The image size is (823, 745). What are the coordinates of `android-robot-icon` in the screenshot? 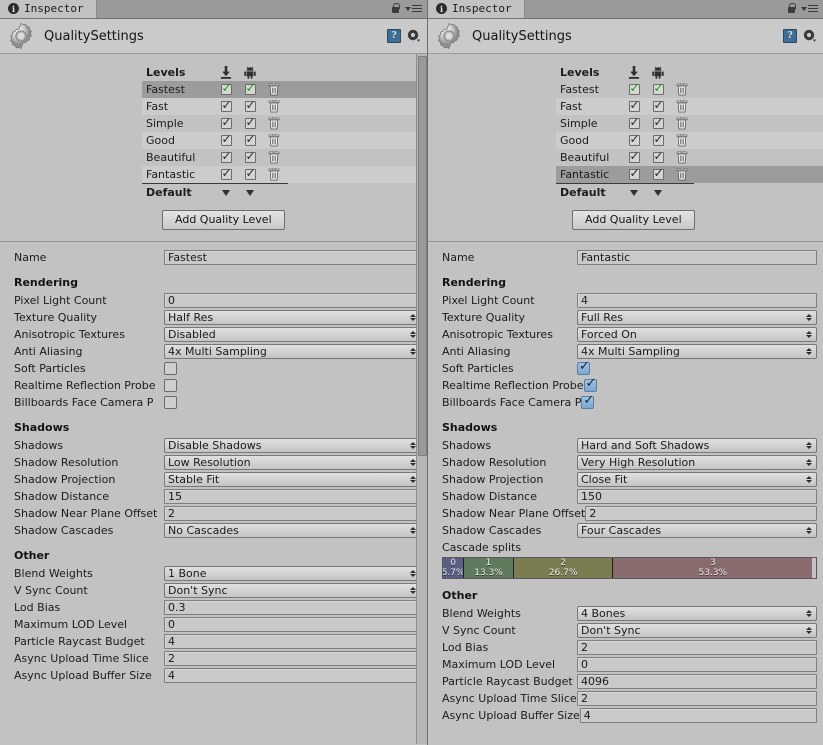 It's located at (250, 72).